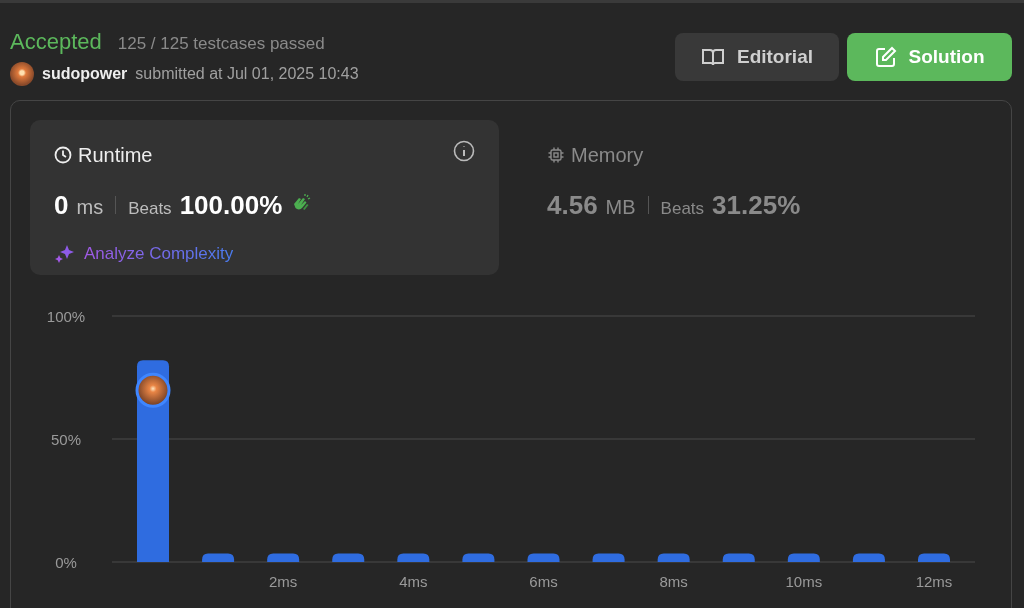 The width and height of the screenshot is (1024, 608). What do you see at coordinates (63, 155) in the screenshot?
I see `clock-icon` at bounding box center [63, 155].